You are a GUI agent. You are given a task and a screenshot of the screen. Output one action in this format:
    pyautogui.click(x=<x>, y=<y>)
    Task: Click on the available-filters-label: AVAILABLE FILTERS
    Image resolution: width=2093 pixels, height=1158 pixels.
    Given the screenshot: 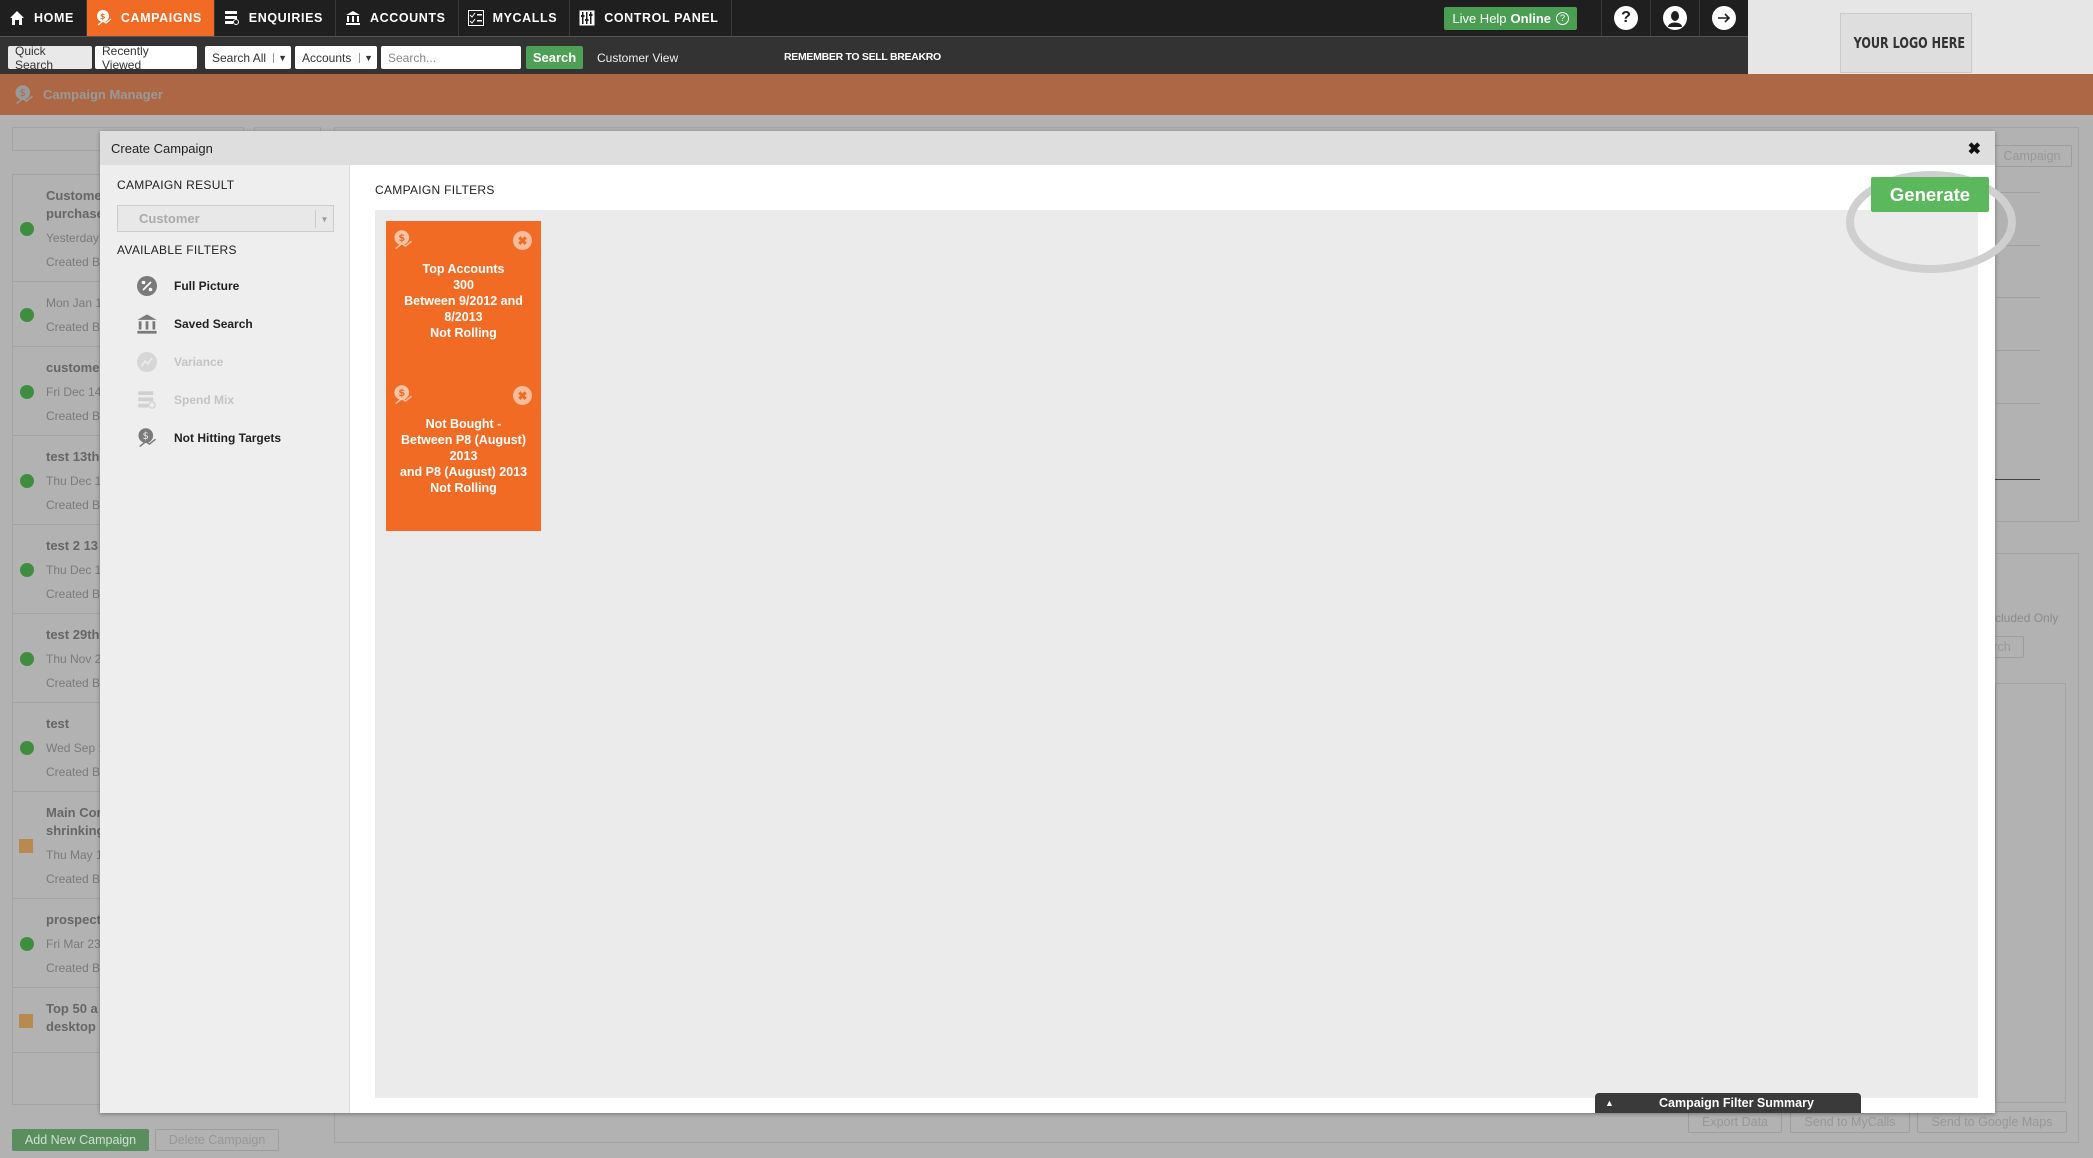 What is the action you would take?
    pyautogui.click(x=177, y=250)
    